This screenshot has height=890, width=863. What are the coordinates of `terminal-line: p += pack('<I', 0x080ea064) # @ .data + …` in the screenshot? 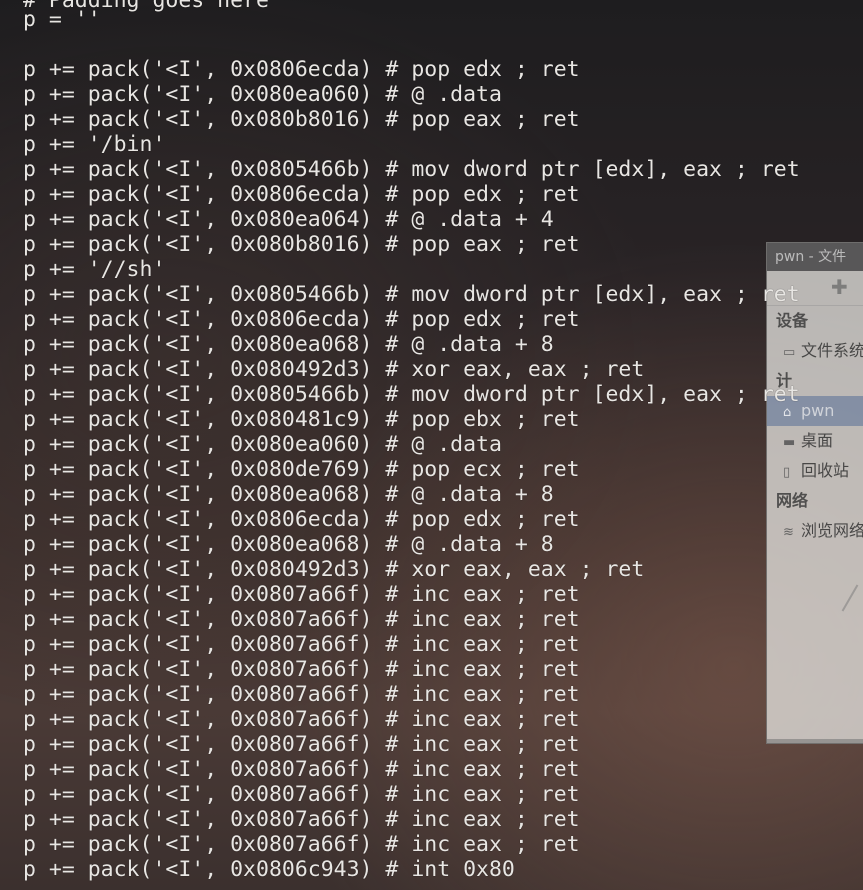 It's located at (288, 219).